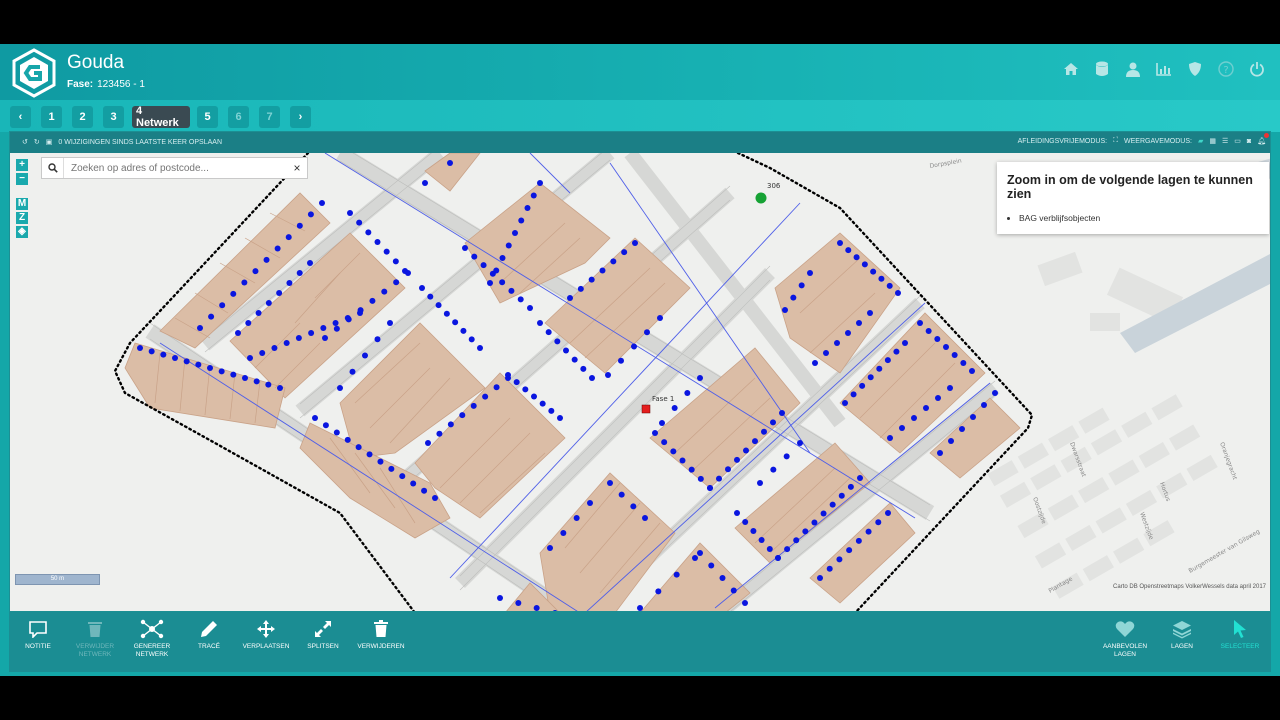  What do you see at coordinates (1071, 69) in the screenshot?
I see `home-icon` at bounding box center [1071, 69].